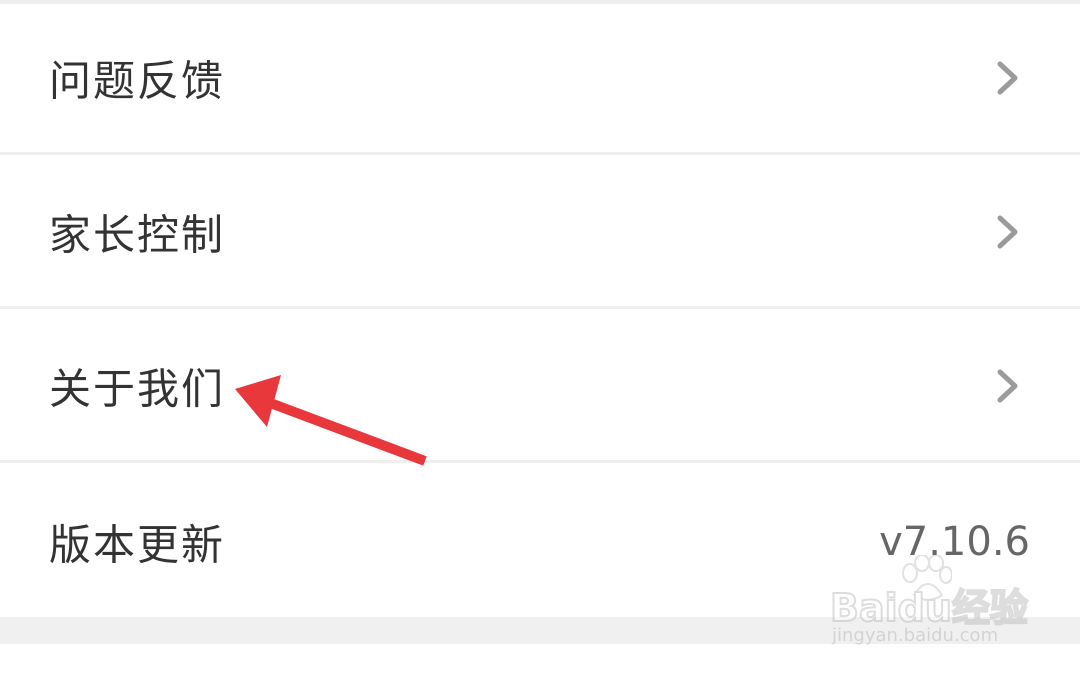  Describe the element at coordinates (137, 81) in the screenshot. I see `menu-item-label: 问题反馈` at that location.